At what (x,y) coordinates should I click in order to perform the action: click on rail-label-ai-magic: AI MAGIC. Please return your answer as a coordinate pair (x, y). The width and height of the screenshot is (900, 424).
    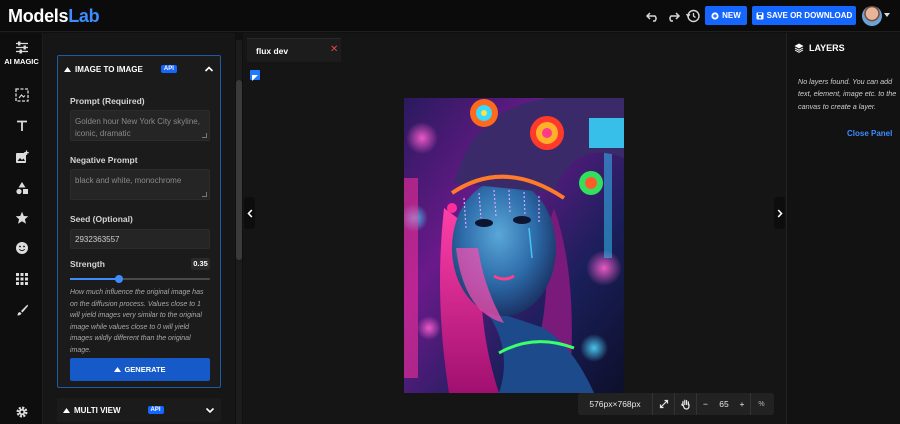
    Looking at the image, I should click on (21, 61).